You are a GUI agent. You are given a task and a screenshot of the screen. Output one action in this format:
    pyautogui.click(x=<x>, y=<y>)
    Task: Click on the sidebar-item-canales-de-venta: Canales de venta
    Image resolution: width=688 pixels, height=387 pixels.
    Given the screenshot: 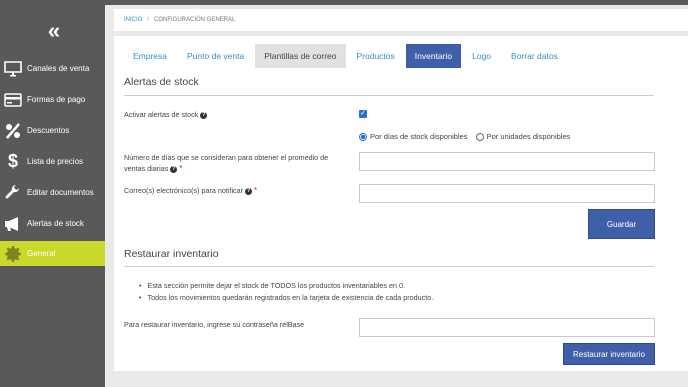 What is the action you would take?
    pyautogui.click(x=52, y=68)
    